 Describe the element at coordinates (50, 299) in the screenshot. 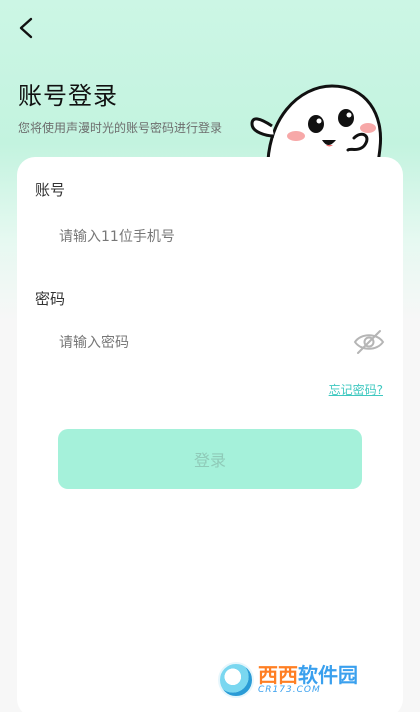

I see `password-label: 密码` at that location.